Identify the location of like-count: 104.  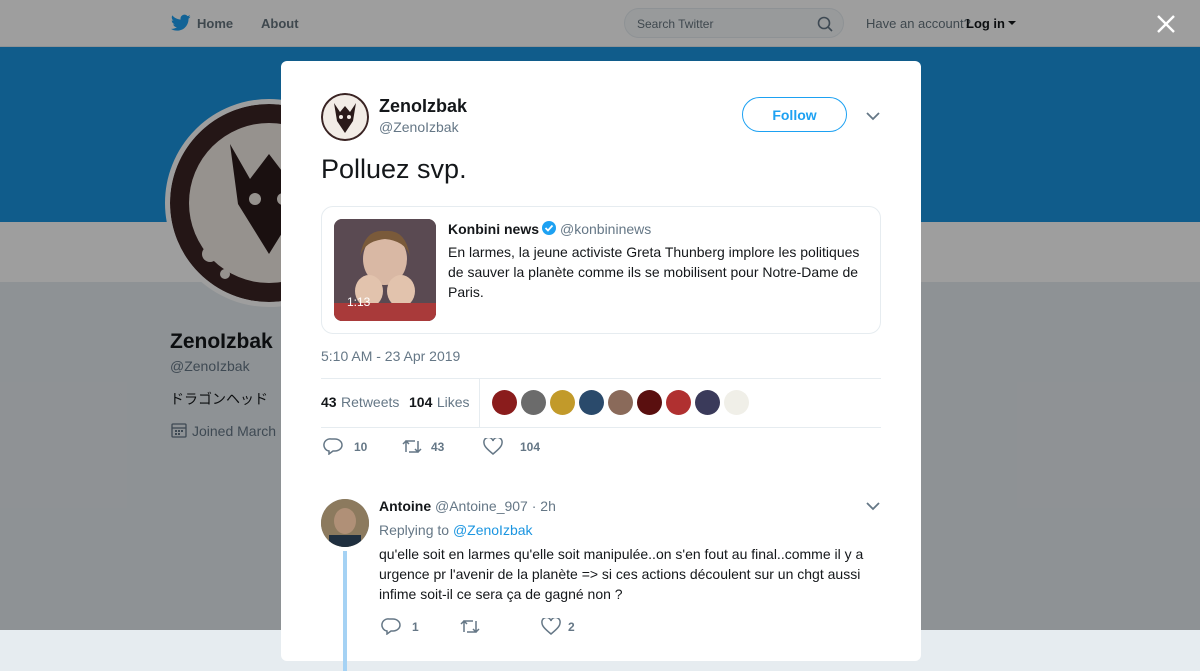
(421, 402).